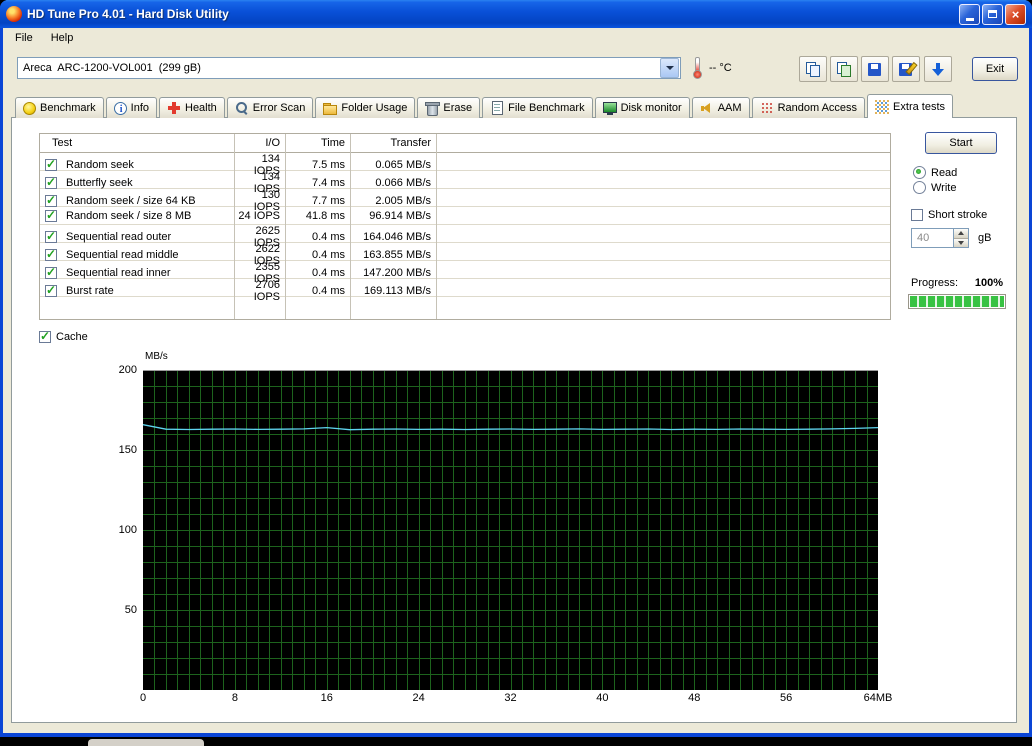  What do you see at coordinates (1015, 14) in the screenshot?
I see `close-button: ×` at bounding box center [1015, 14].